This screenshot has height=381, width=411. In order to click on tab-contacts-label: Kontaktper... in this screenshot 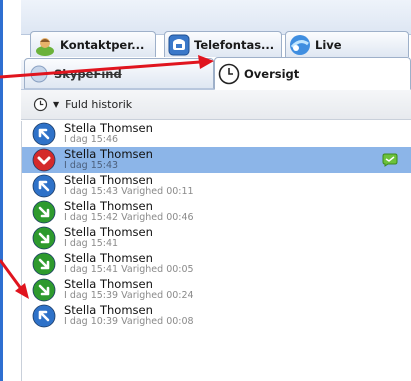, I will do `click(102, 44)`.